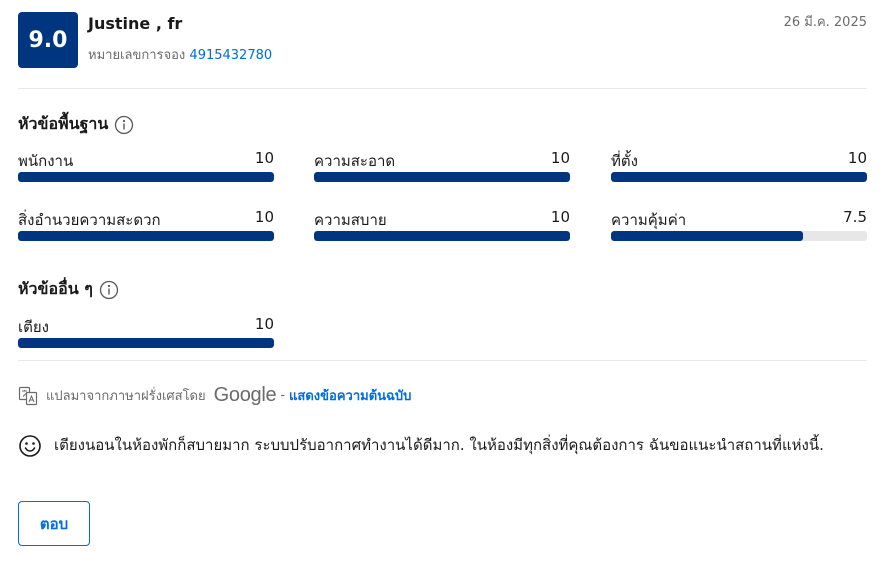  What do you see at coordinates (146, 333) in the screenshot?
I see `score-item-bed: เตียง 10` at bounding box center [146, 333].